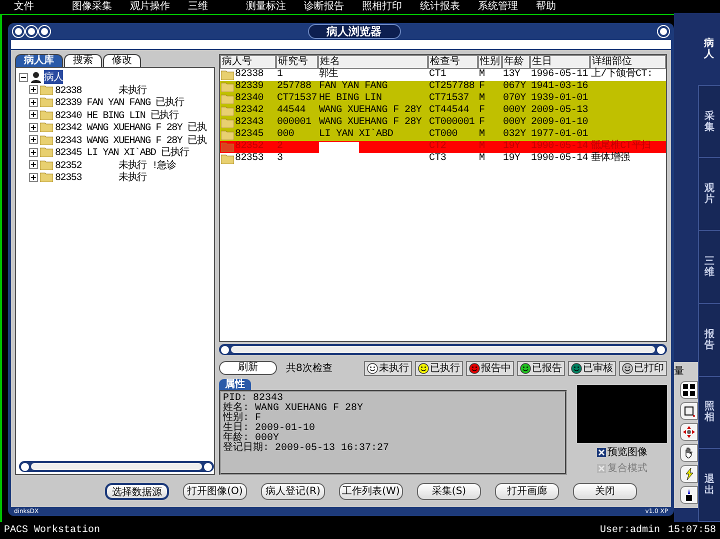 This screenshot has width=720, height=539. I want to click on table-cell: 19Y, so click(516, 147).